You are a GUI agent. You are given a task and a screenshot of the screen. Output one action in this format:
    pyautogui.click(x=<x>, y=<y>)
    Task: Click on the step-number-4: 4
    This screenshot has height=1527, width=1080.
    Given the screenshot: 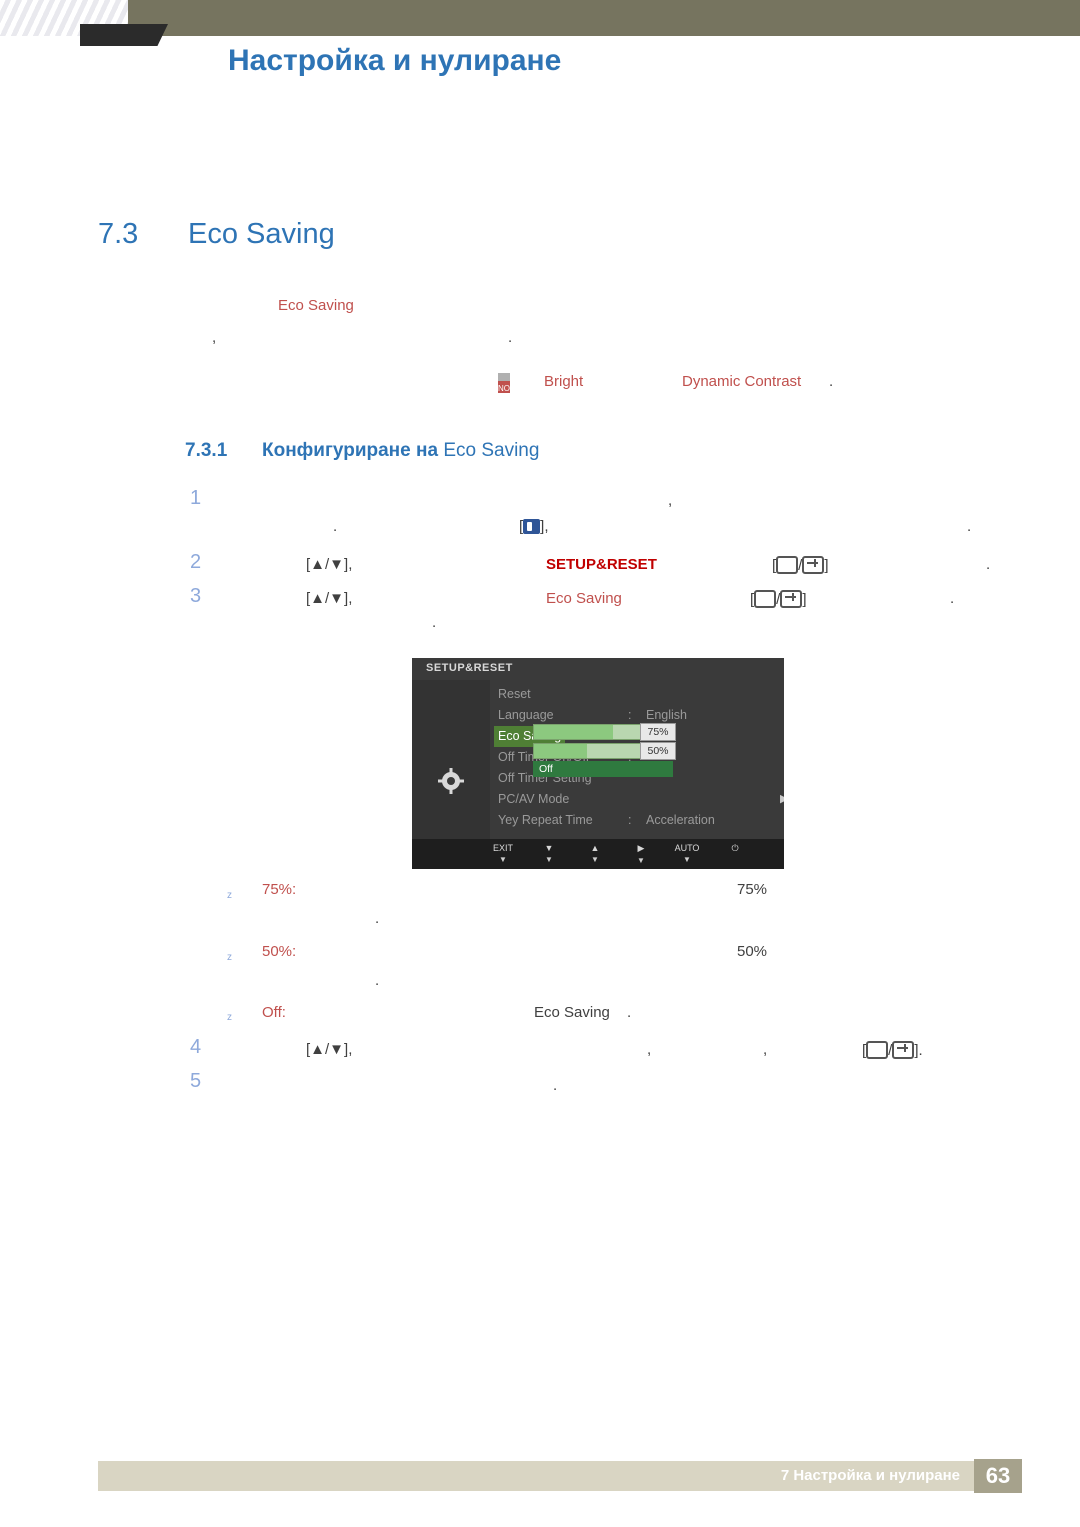 What is the action you would take?
    pyautogui.click(x=196, y=1047)
    